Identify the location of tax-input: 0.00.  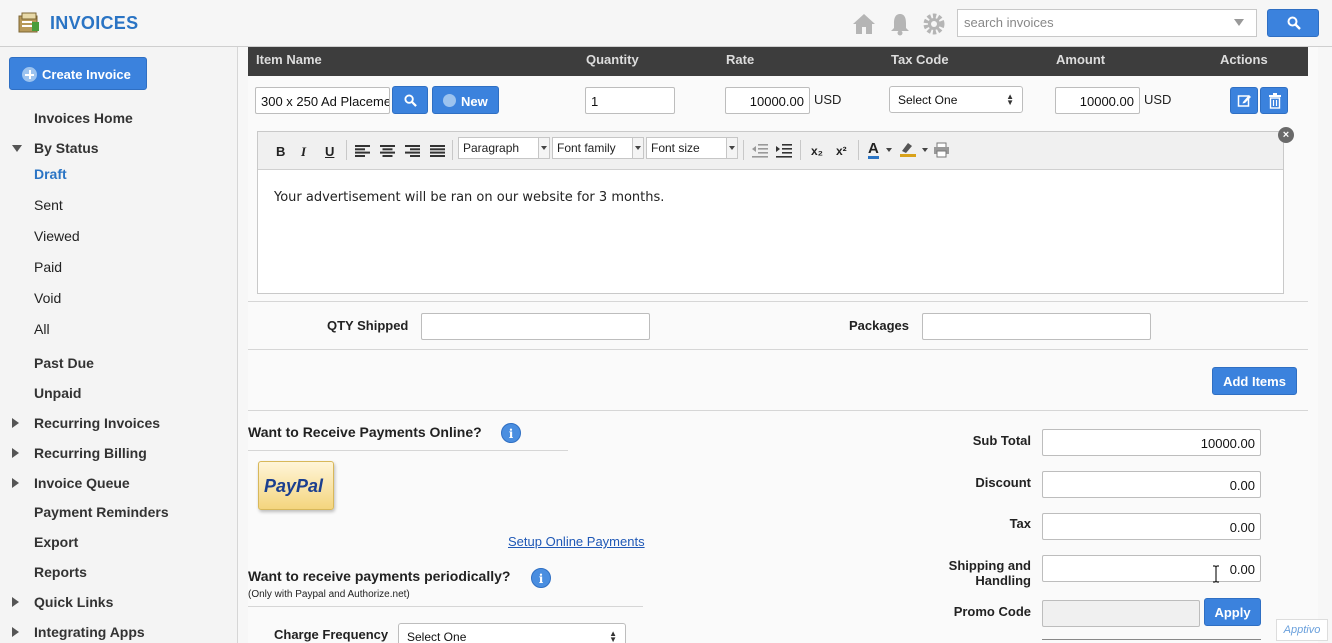
(1151, 526).